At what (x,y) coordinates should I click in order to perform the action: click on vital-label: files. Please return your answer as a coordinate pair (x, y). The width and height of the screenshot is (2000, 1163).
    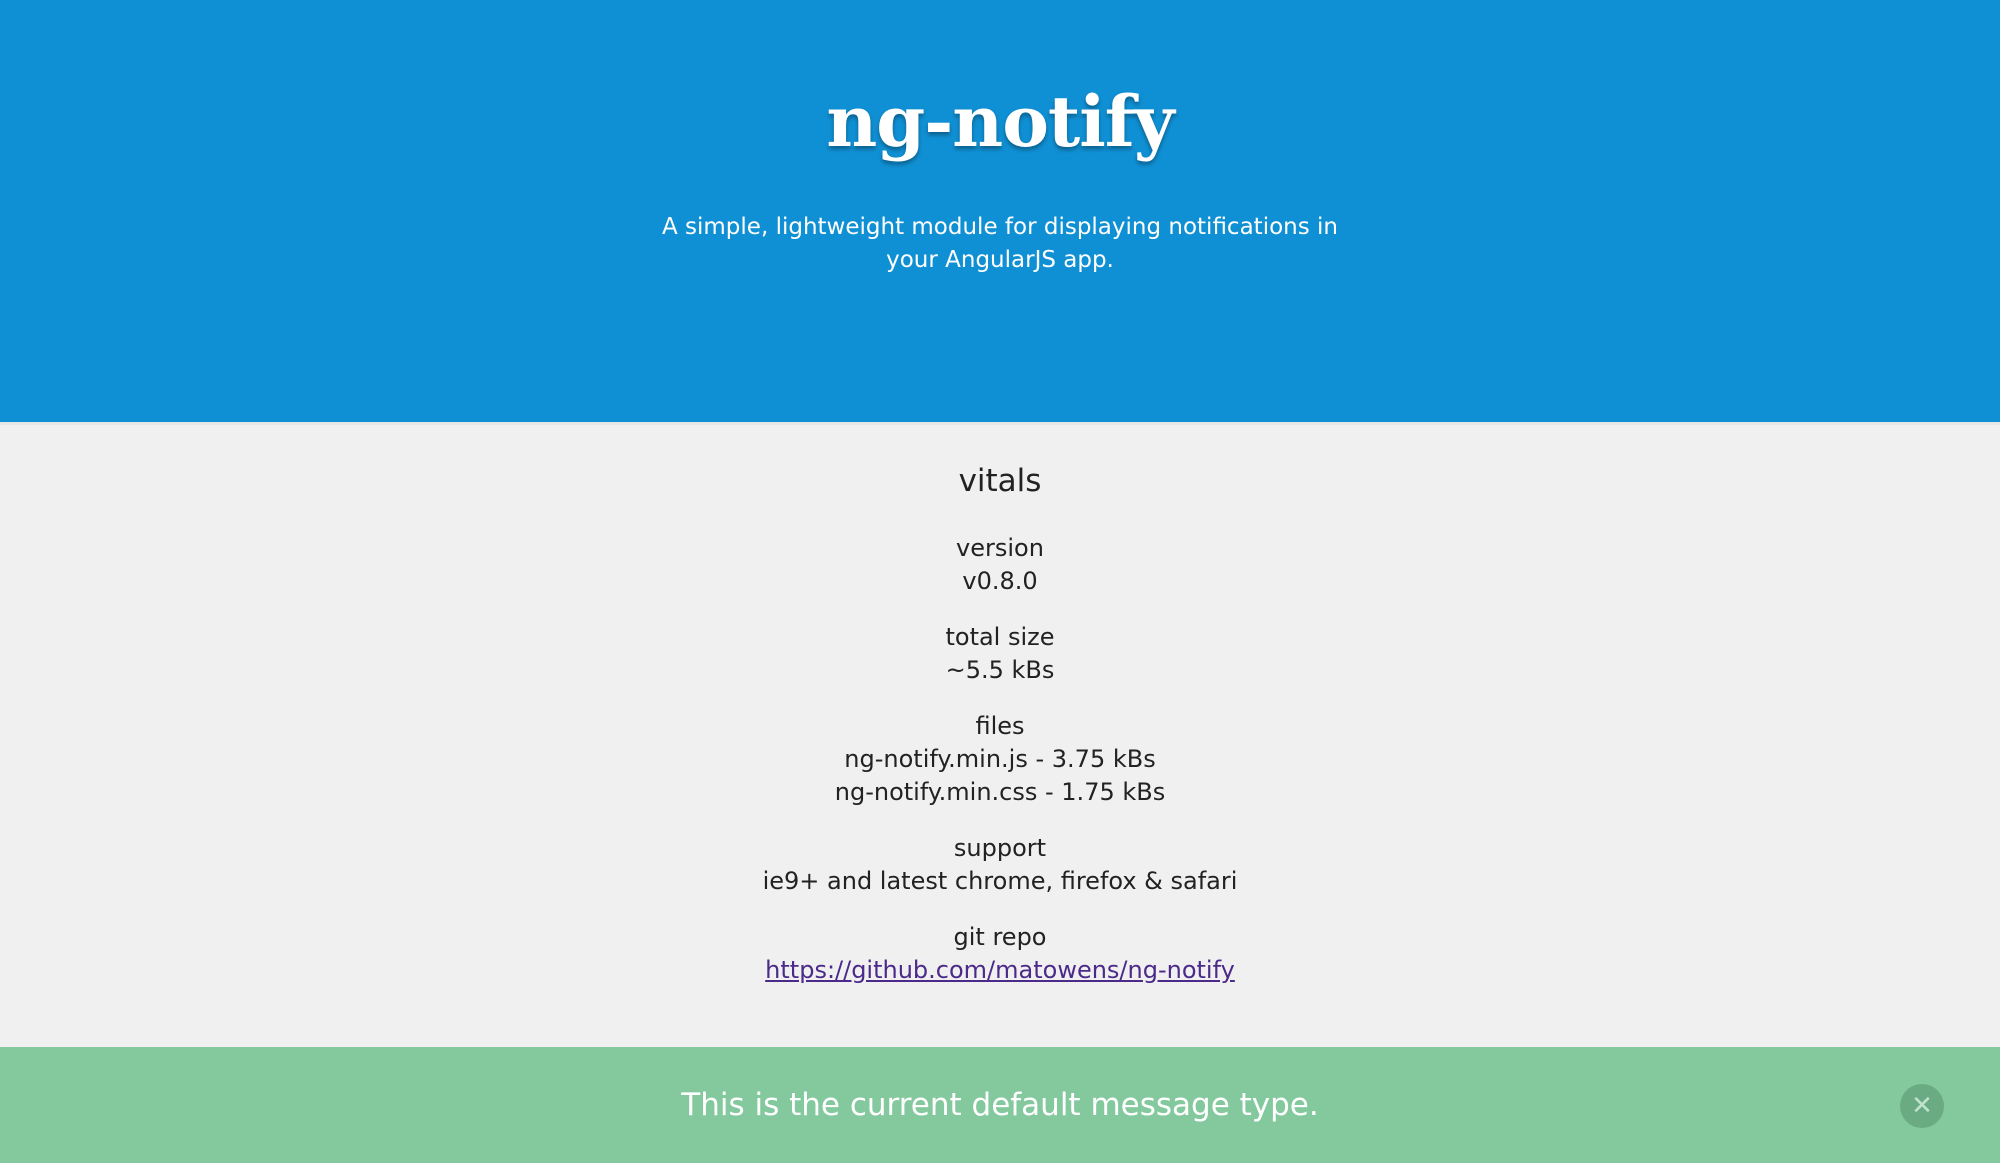
    Looking at the image, I should click on (1000, 726).